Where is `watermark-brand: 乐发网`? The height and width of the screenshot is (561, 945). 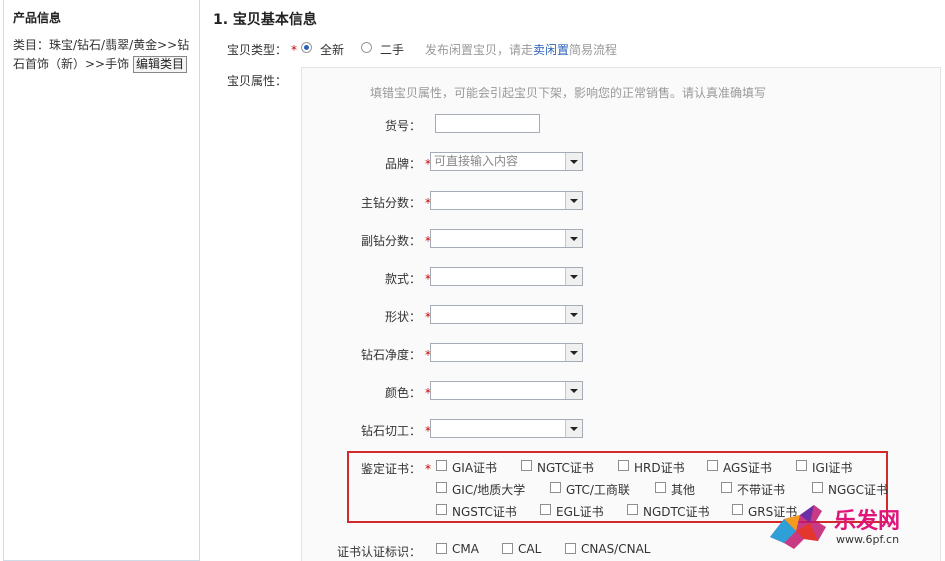 watermark-brand: 乐发网 is located at coordinates (867, 521).